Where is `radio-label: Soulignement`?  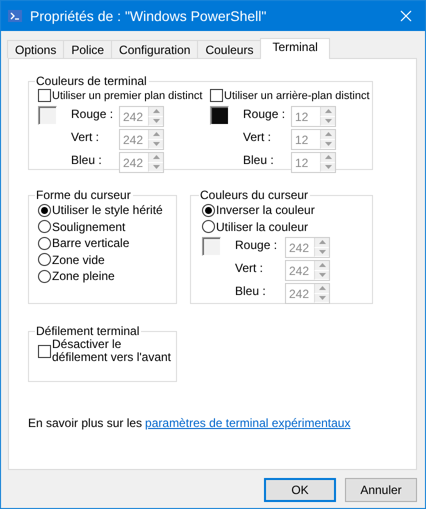
radio-label: Soulignement is located at coordinates (89, 227).